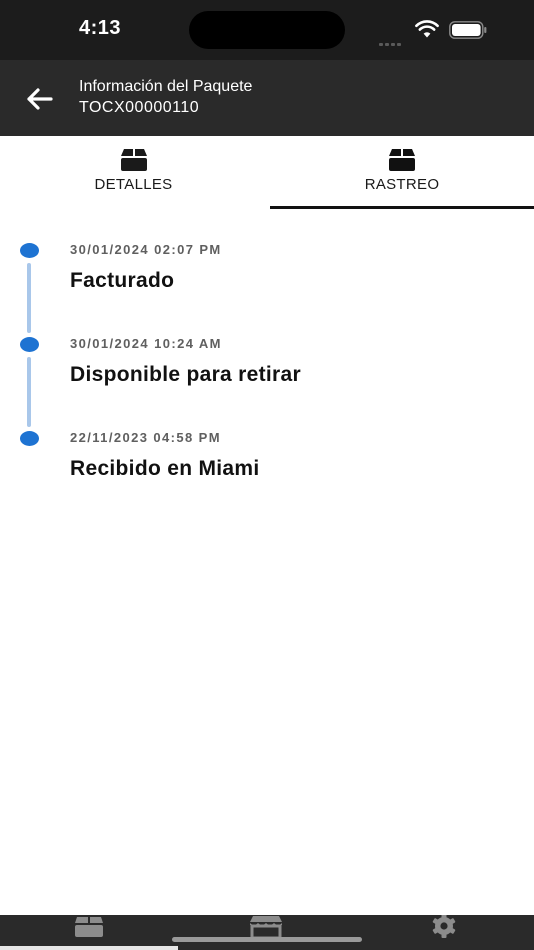 The image size is (534, 950). I want to click on event-status: Facturado, so click(122, 280).